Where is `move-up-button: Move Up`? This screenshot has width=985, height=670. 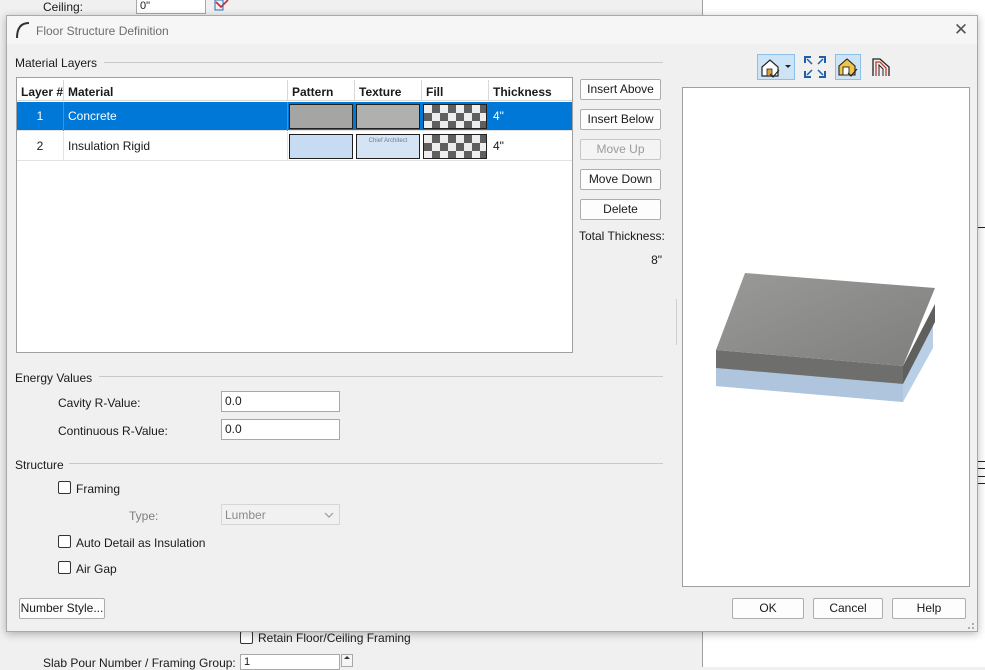 move-up-button: Move Up is located at coordinates (620, 149).